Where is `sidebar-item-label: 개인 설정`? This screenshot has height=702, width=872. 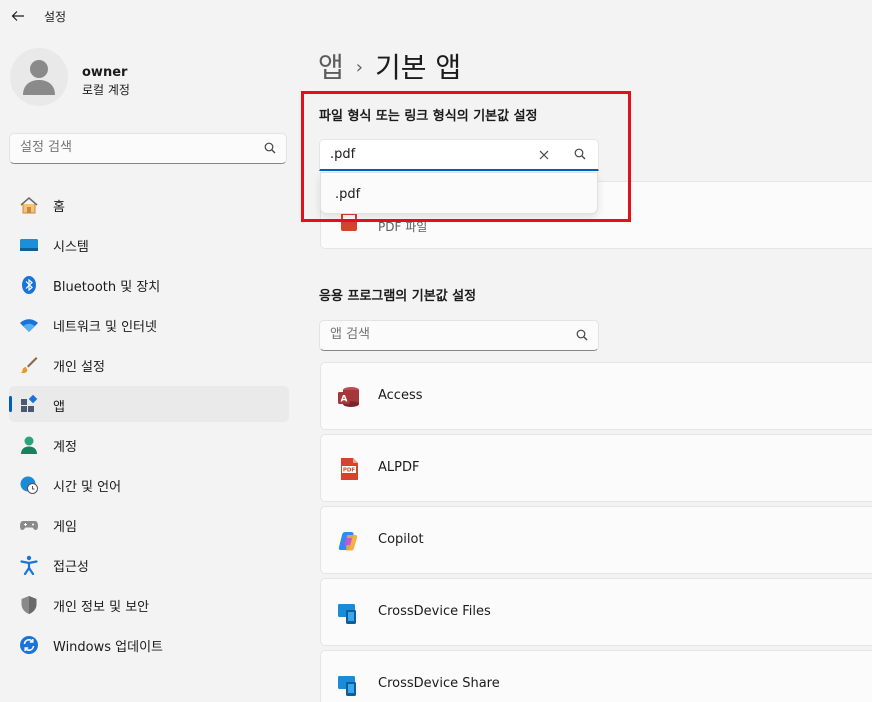 sidebar-item-label: 개인 설정 is located at coordinates (79, 367).